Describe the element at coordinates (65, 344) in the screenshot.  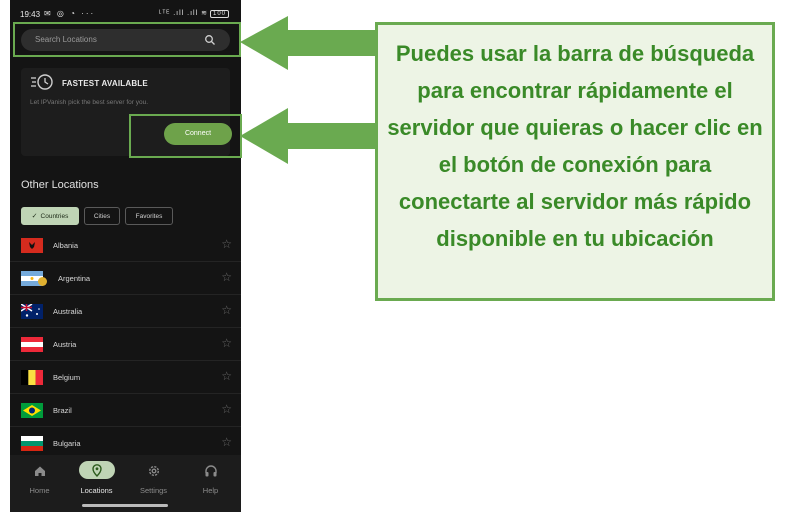
I see `country-name: Austria` at that location.